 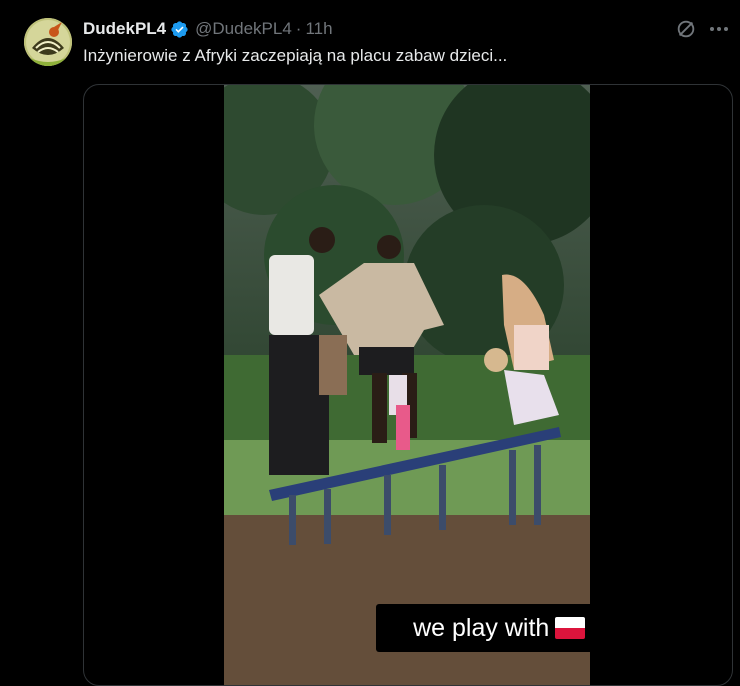 I want to click on avatar-image, so click(x=48, y=42).